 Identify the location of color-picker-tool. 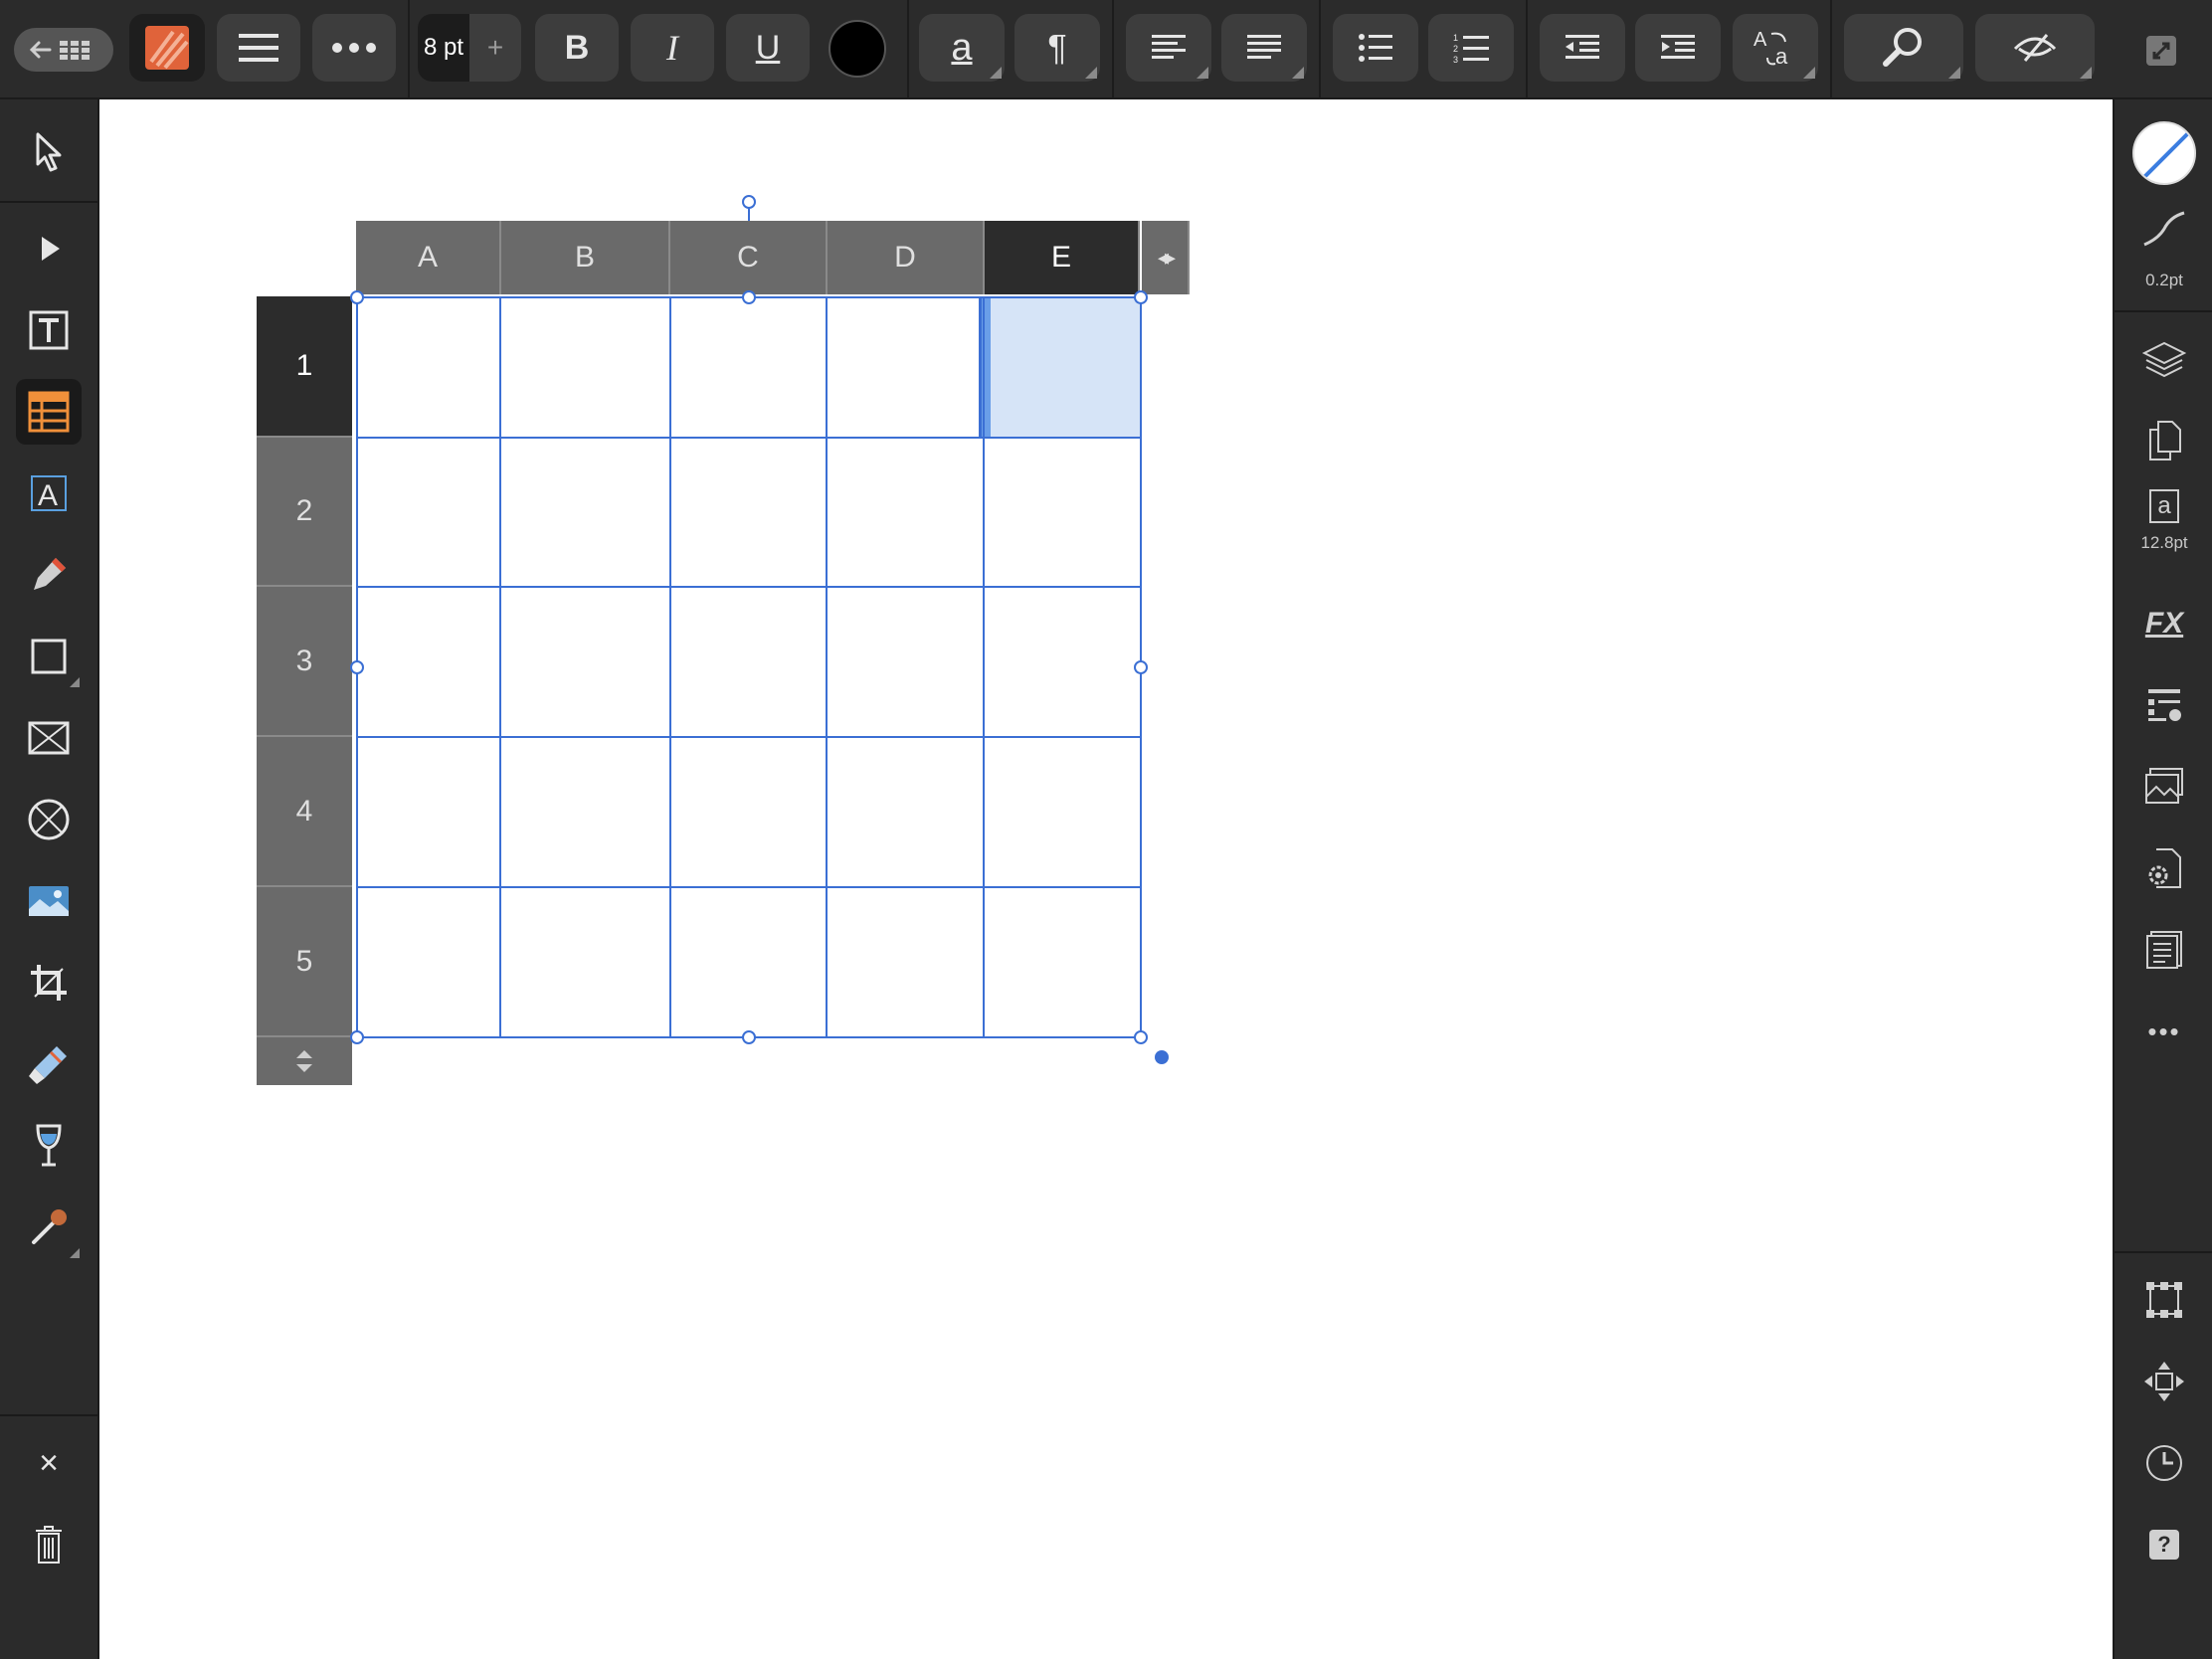
(49, 1227).